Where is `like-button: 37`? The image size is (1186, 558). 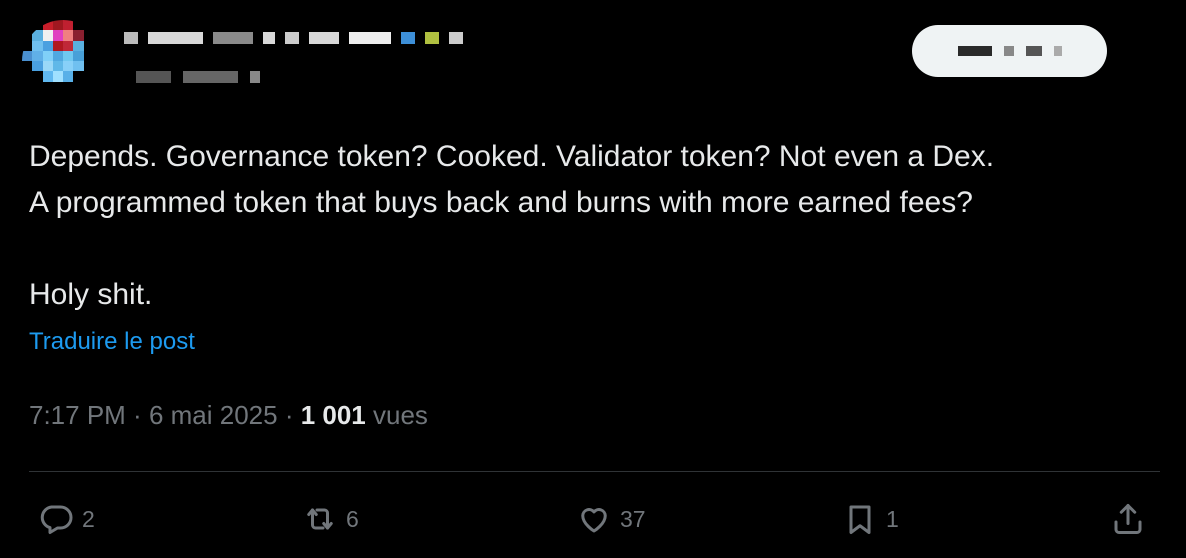
like-button: 37 is located at coordinates (611, 519).